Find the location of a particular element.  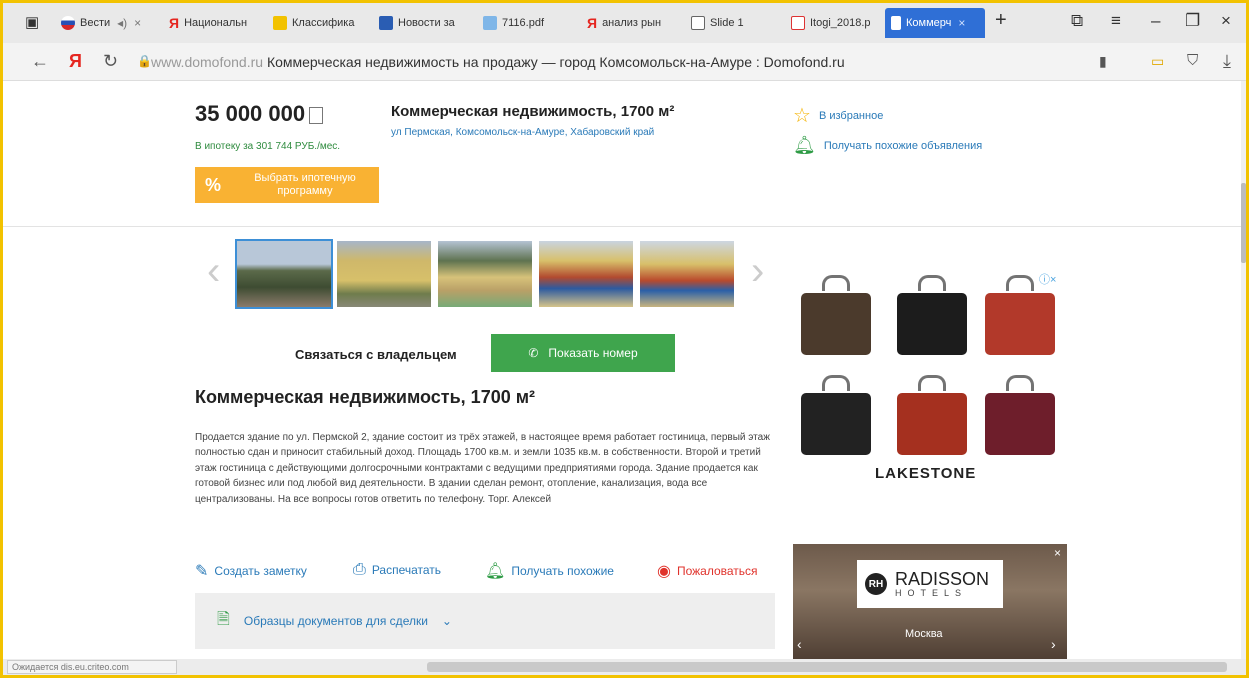

tab-analysis: Я анализ рын is located at coordinates (629, 23).